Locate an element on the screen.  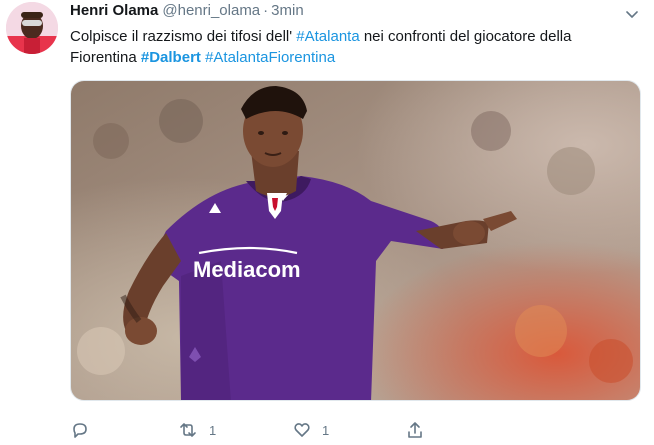
hashtag-link: #Dalbert is located at coordinates (171, 57).